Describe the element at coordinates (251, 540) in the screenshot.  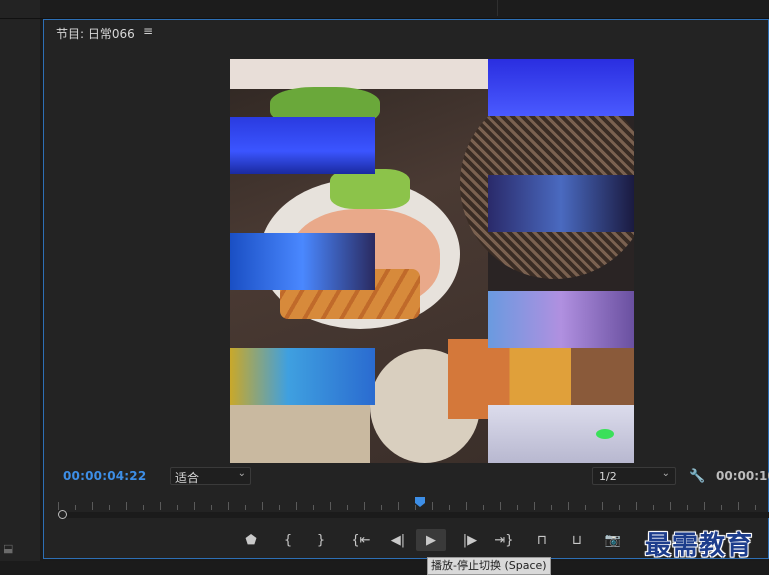
I see `marker-icon: ⬟` at that location.